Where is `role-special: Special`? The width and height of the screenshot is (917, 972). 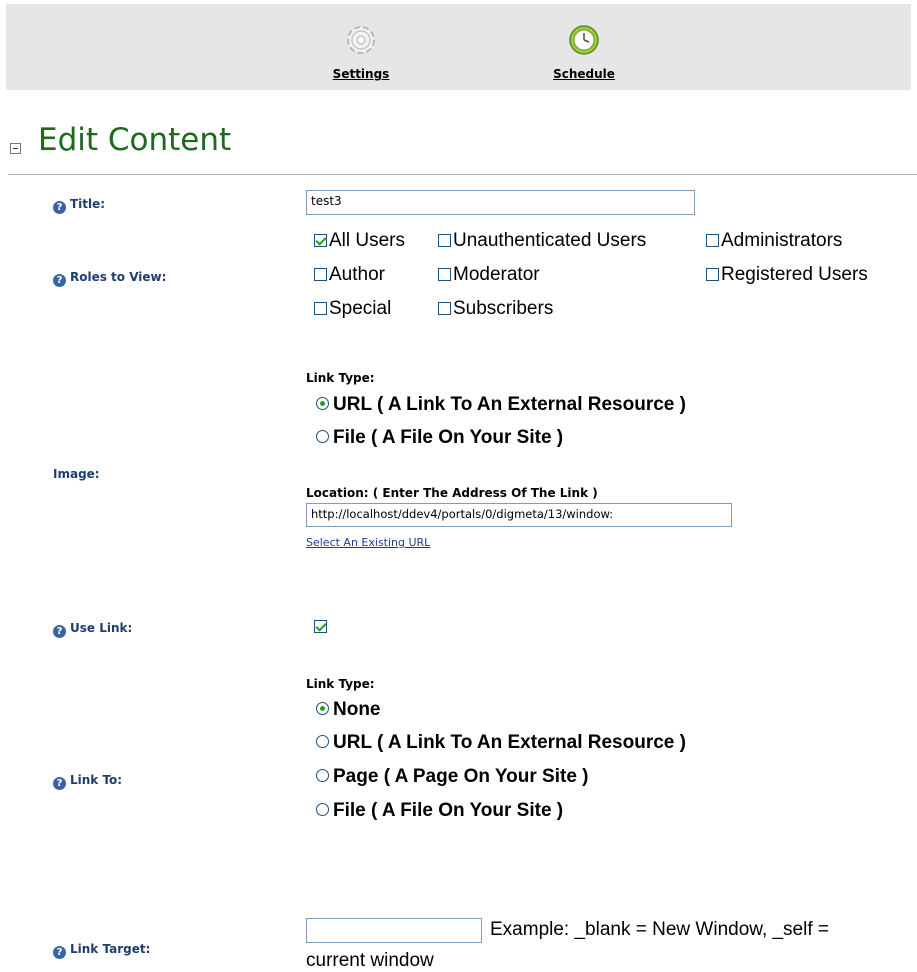
role-special: Special is located at coordinates (352, 309).